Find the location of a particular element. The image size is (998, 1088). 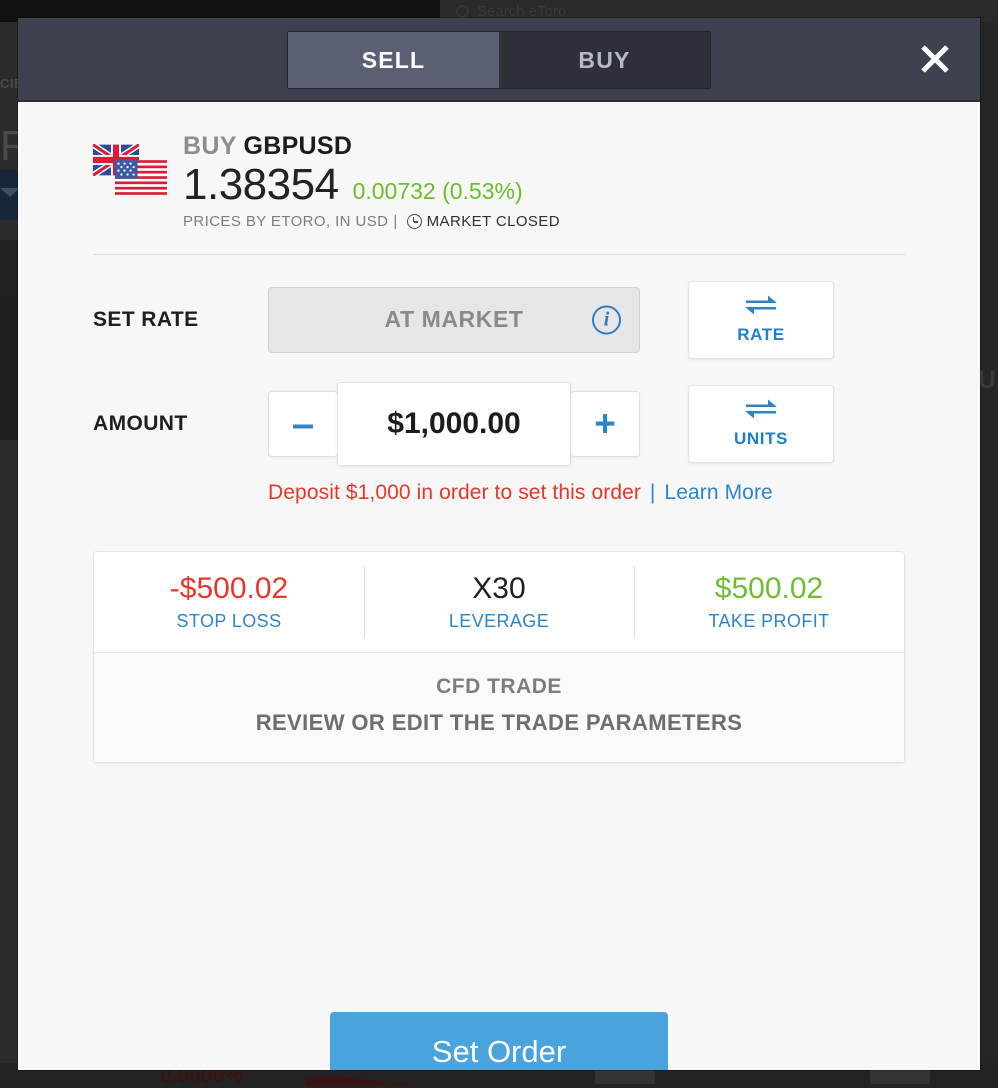

background-sparkline is located at coordinates (365, 1080).